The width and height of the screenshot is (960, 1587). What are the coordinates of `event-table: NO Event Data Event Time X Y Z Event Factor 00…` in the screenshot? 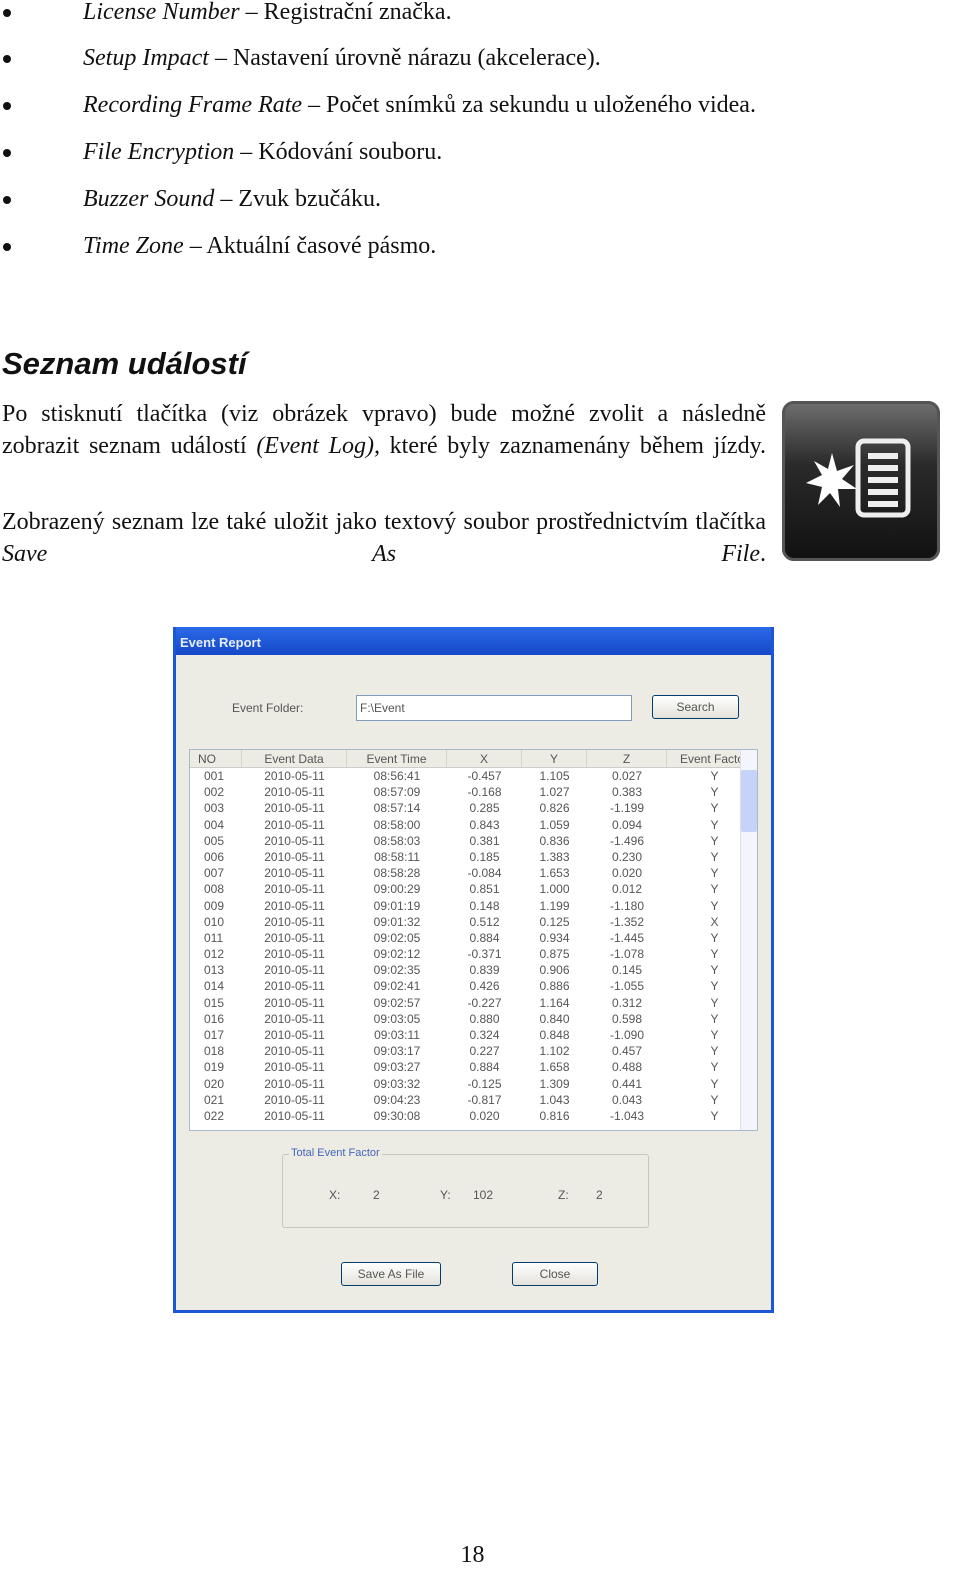 It's located at (473, 940).